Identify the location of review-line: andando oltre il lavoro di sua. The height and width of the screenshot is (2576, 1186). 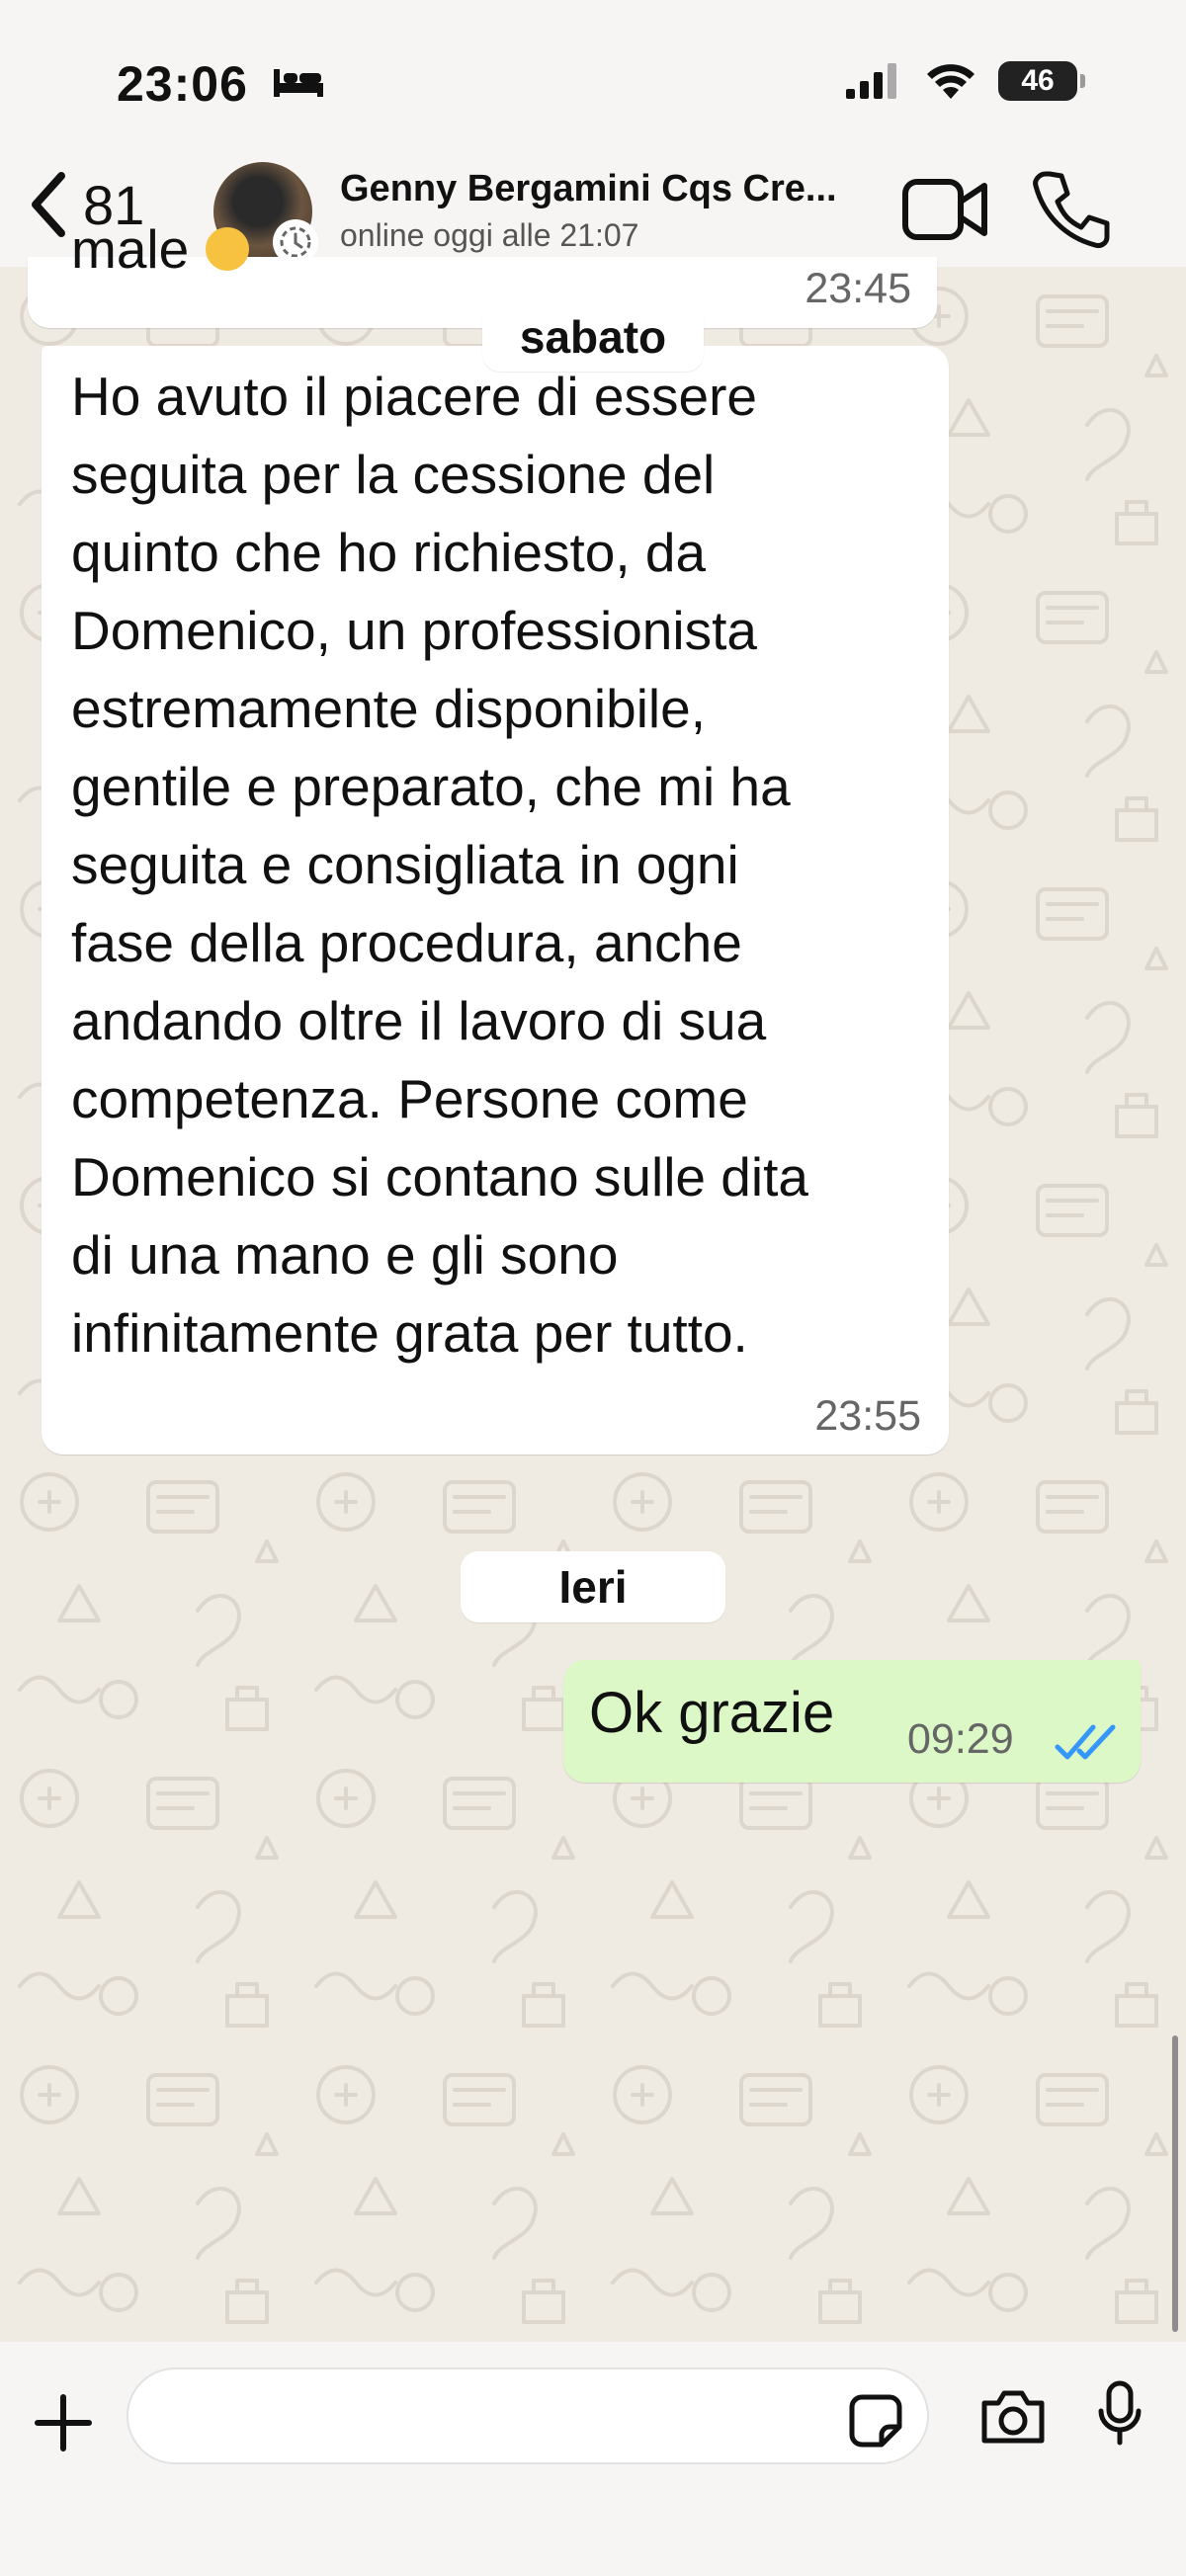
(419, 1020).